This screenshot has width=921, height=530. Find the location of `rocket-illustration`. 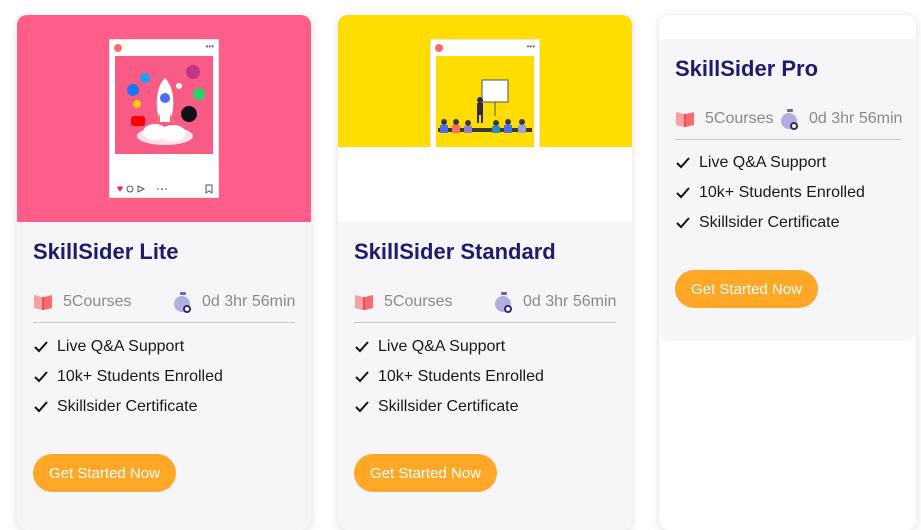

rocket-illustration is located at coordinates (164, 105).